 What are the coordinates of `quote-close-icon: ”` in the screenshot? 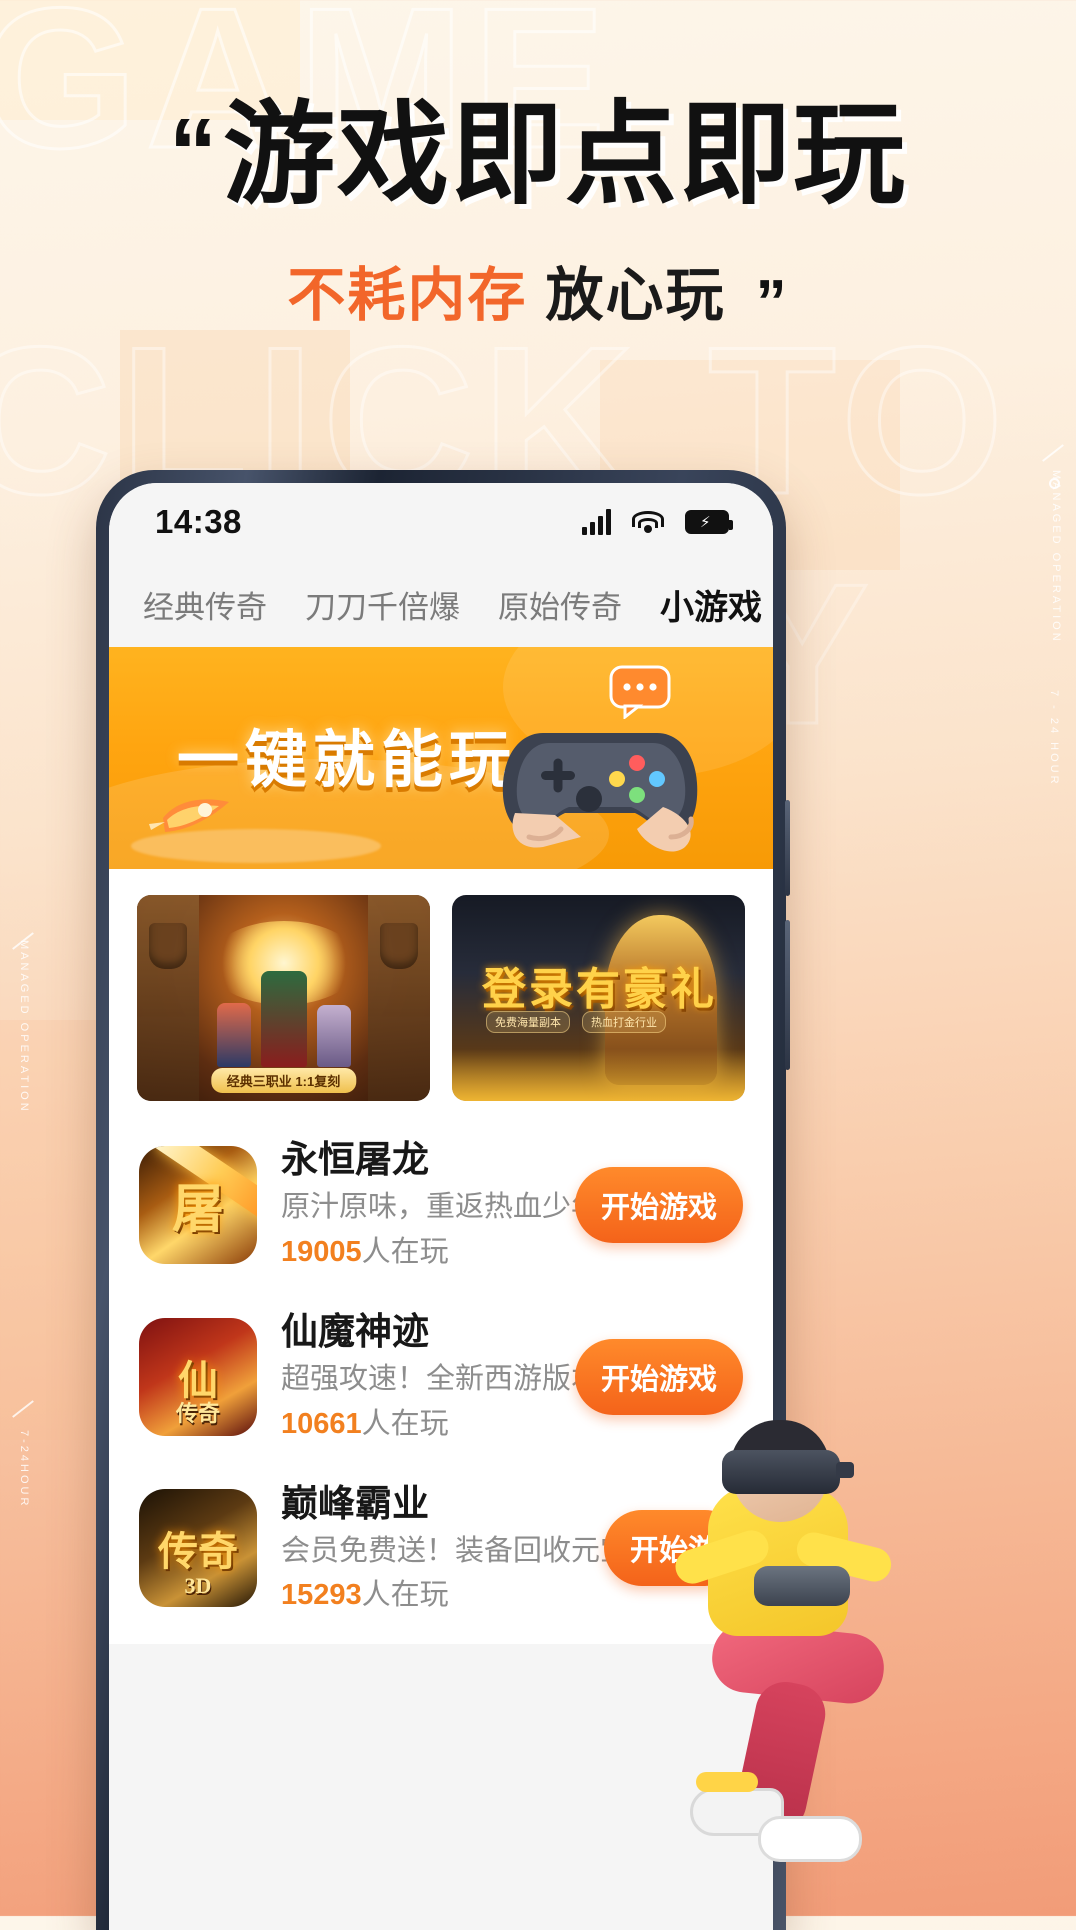 It's located at (772, 302).